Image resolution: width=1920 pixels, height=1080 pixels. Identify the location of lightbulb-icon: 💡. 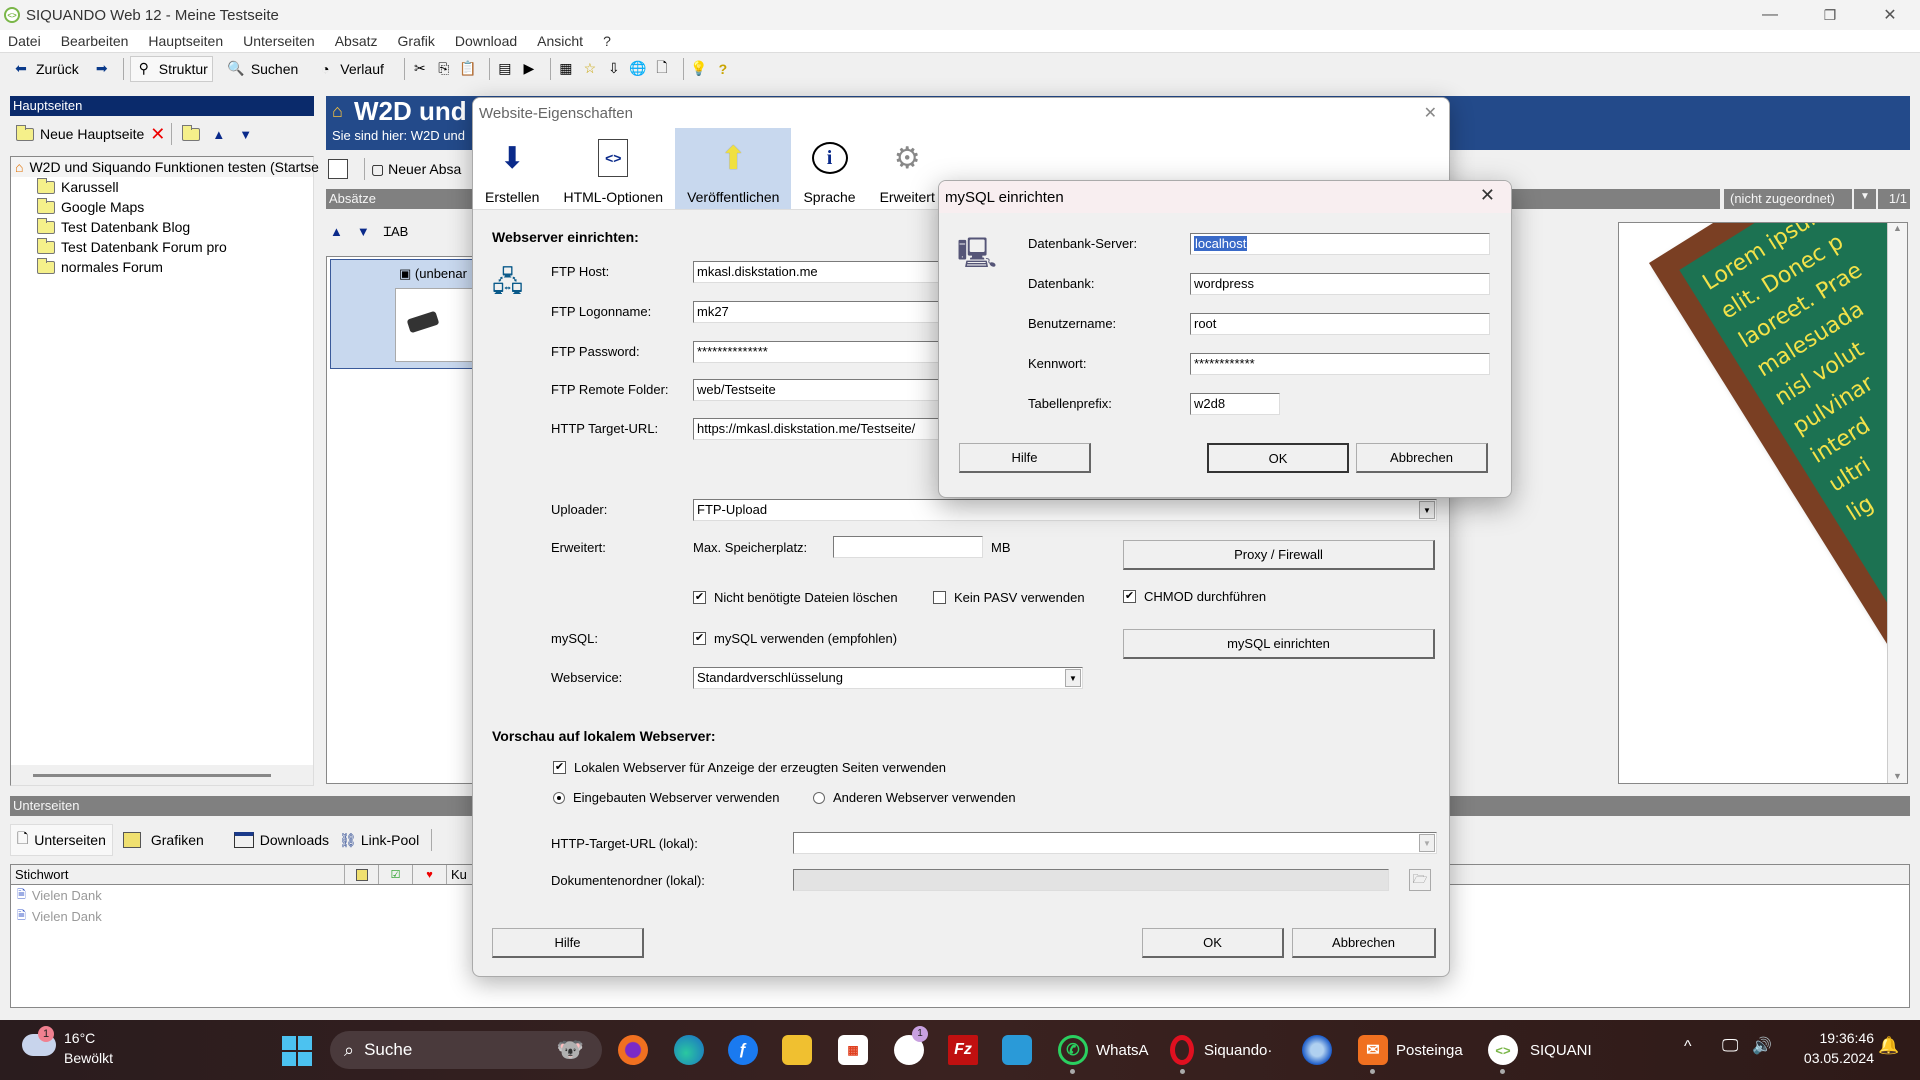
(699, 69).